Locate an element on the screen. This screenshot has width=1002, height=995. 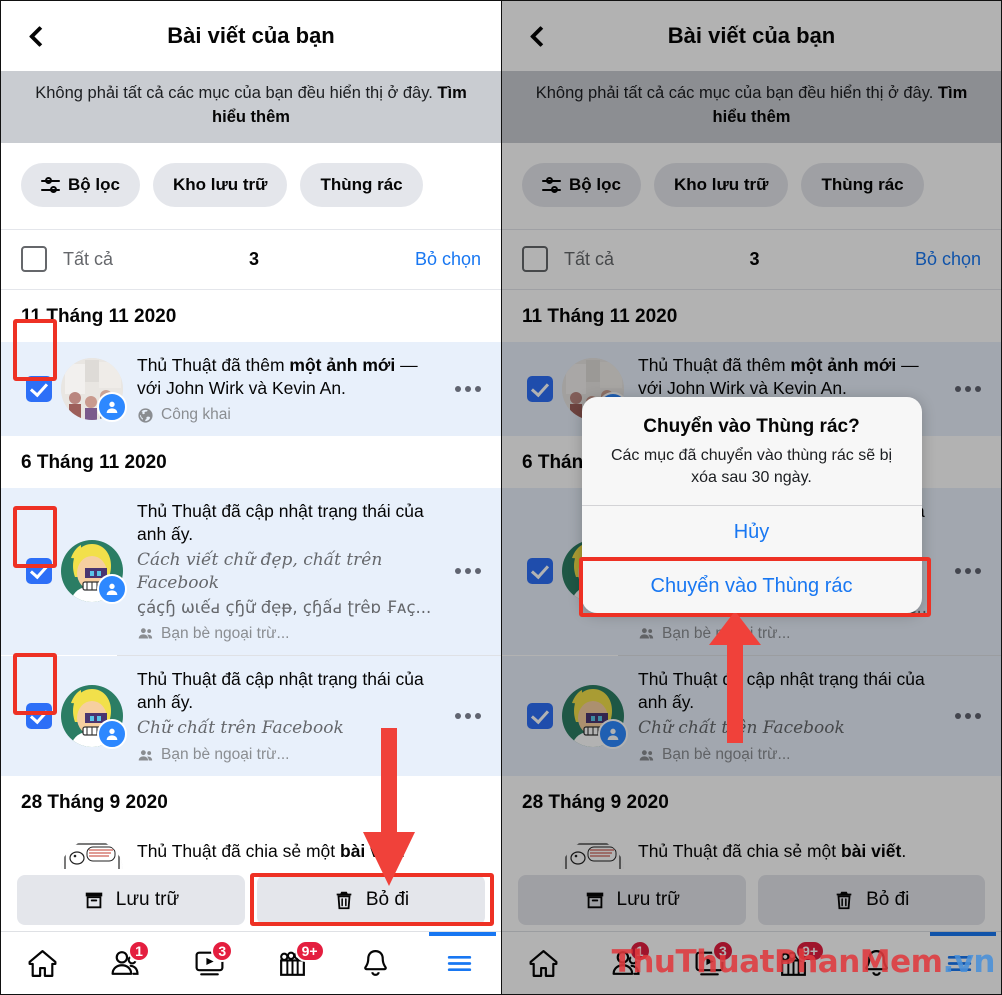
discard-button: Bỏ đi is located at coordinates (371, 900).